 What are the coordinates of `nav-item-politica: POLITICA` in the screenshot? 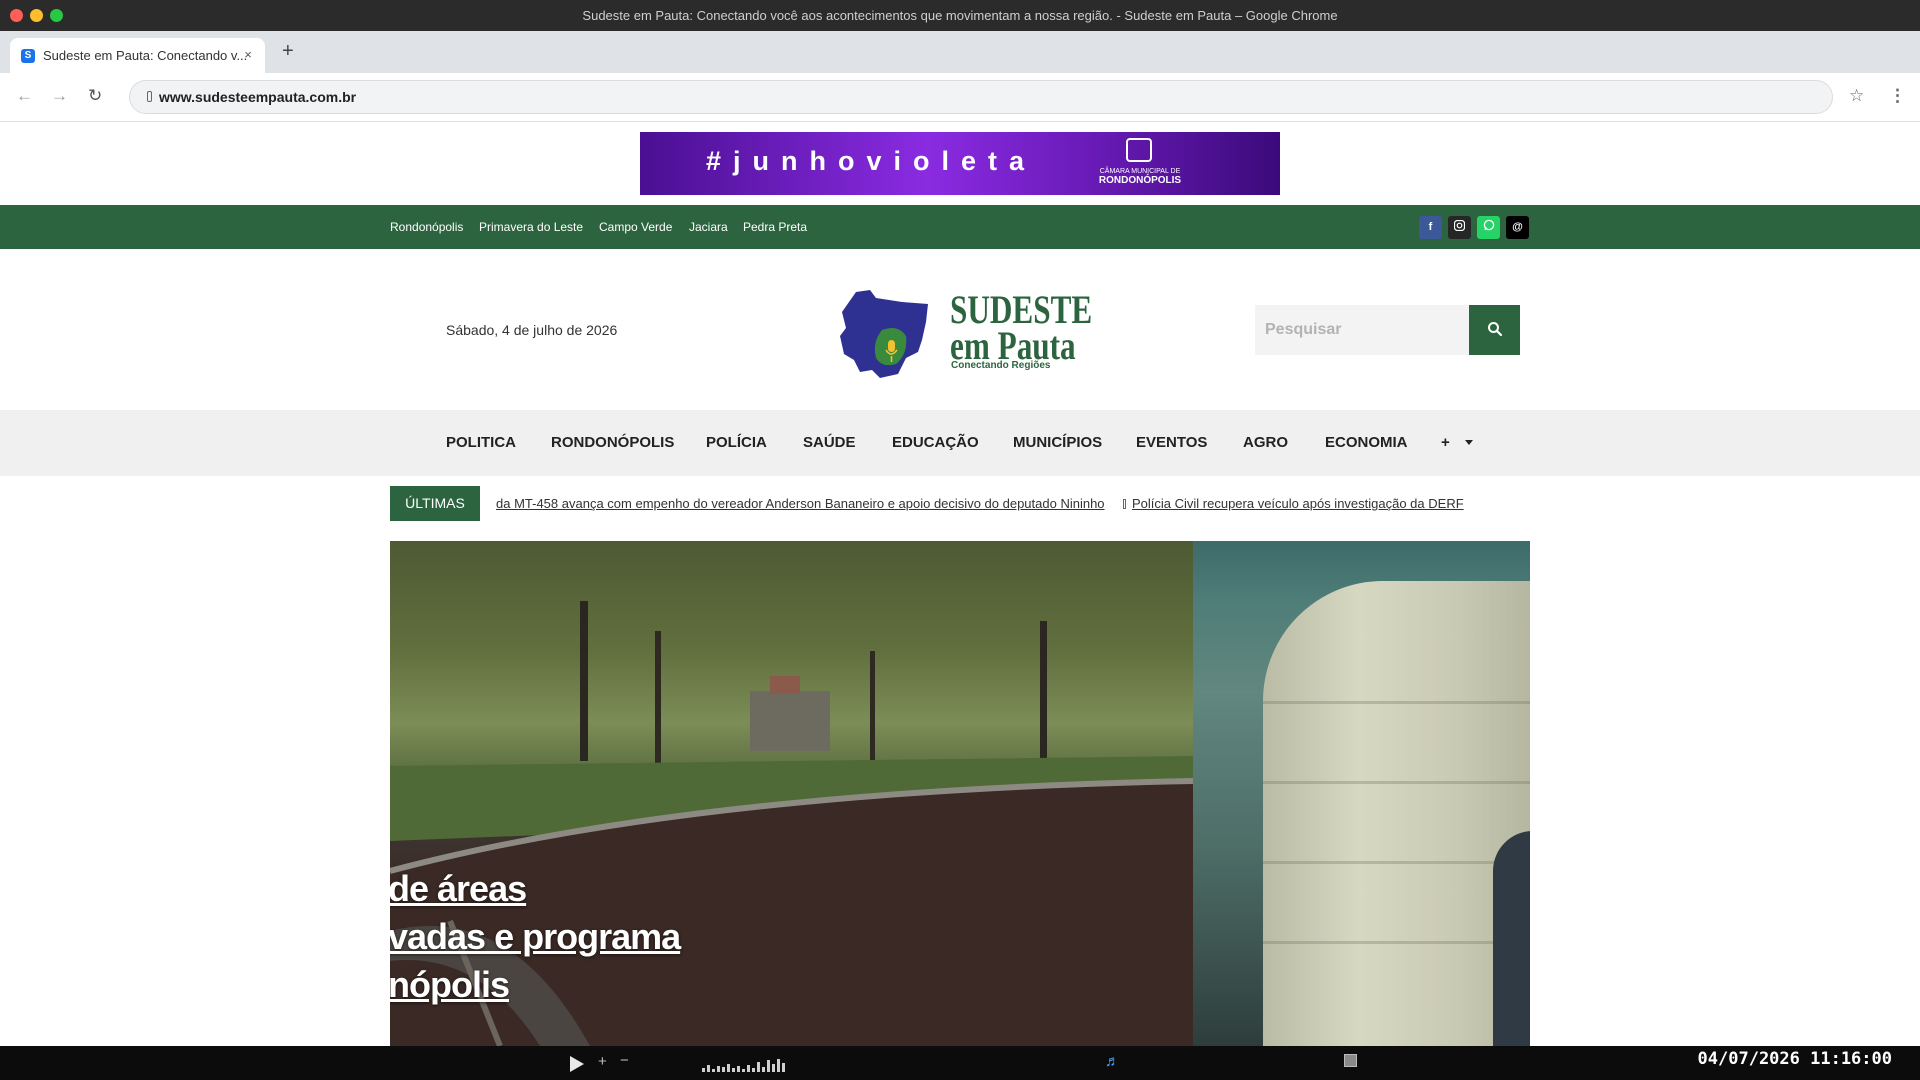 It's located at (481, 442).